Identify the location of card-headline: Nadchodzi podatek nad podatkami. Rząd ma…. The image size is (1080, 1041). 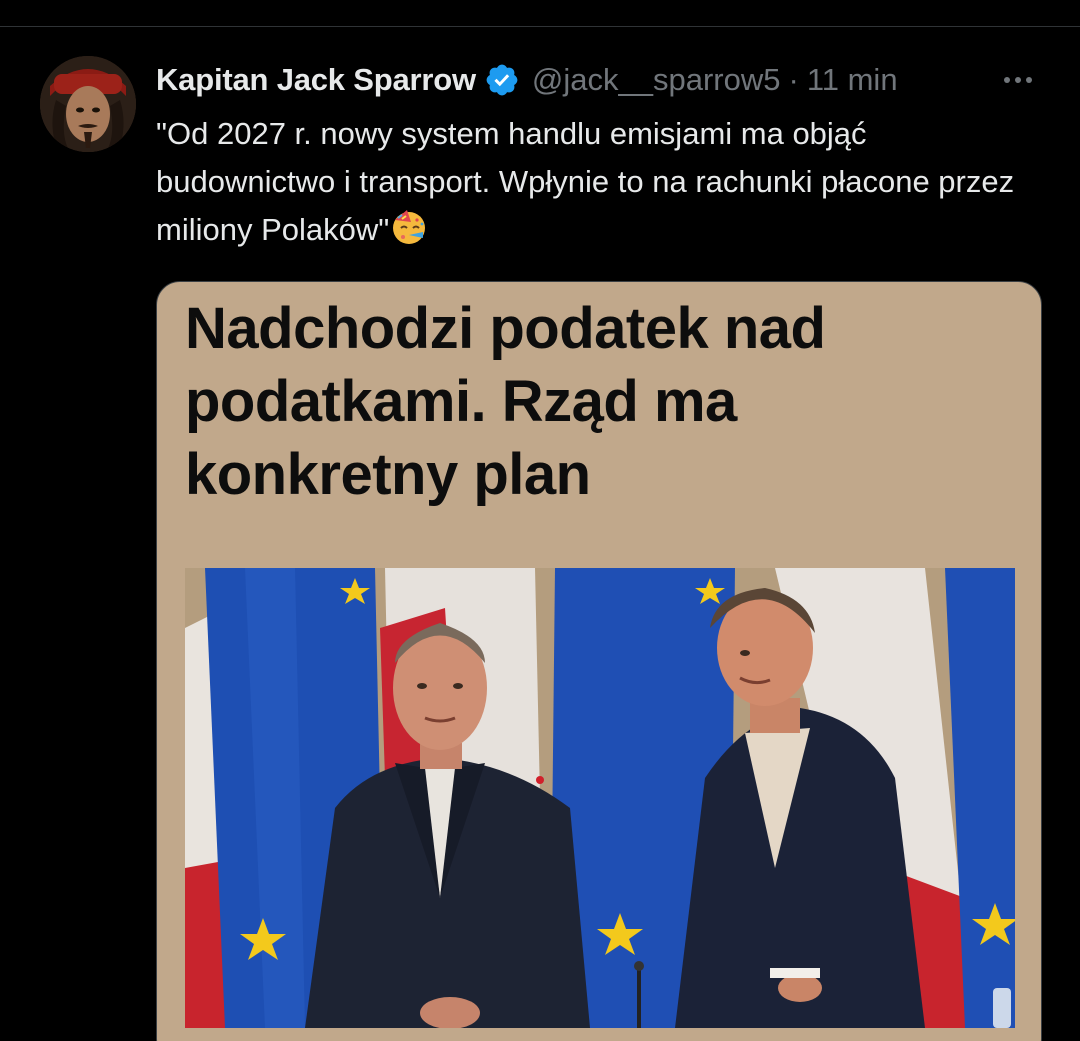
(505, 401).